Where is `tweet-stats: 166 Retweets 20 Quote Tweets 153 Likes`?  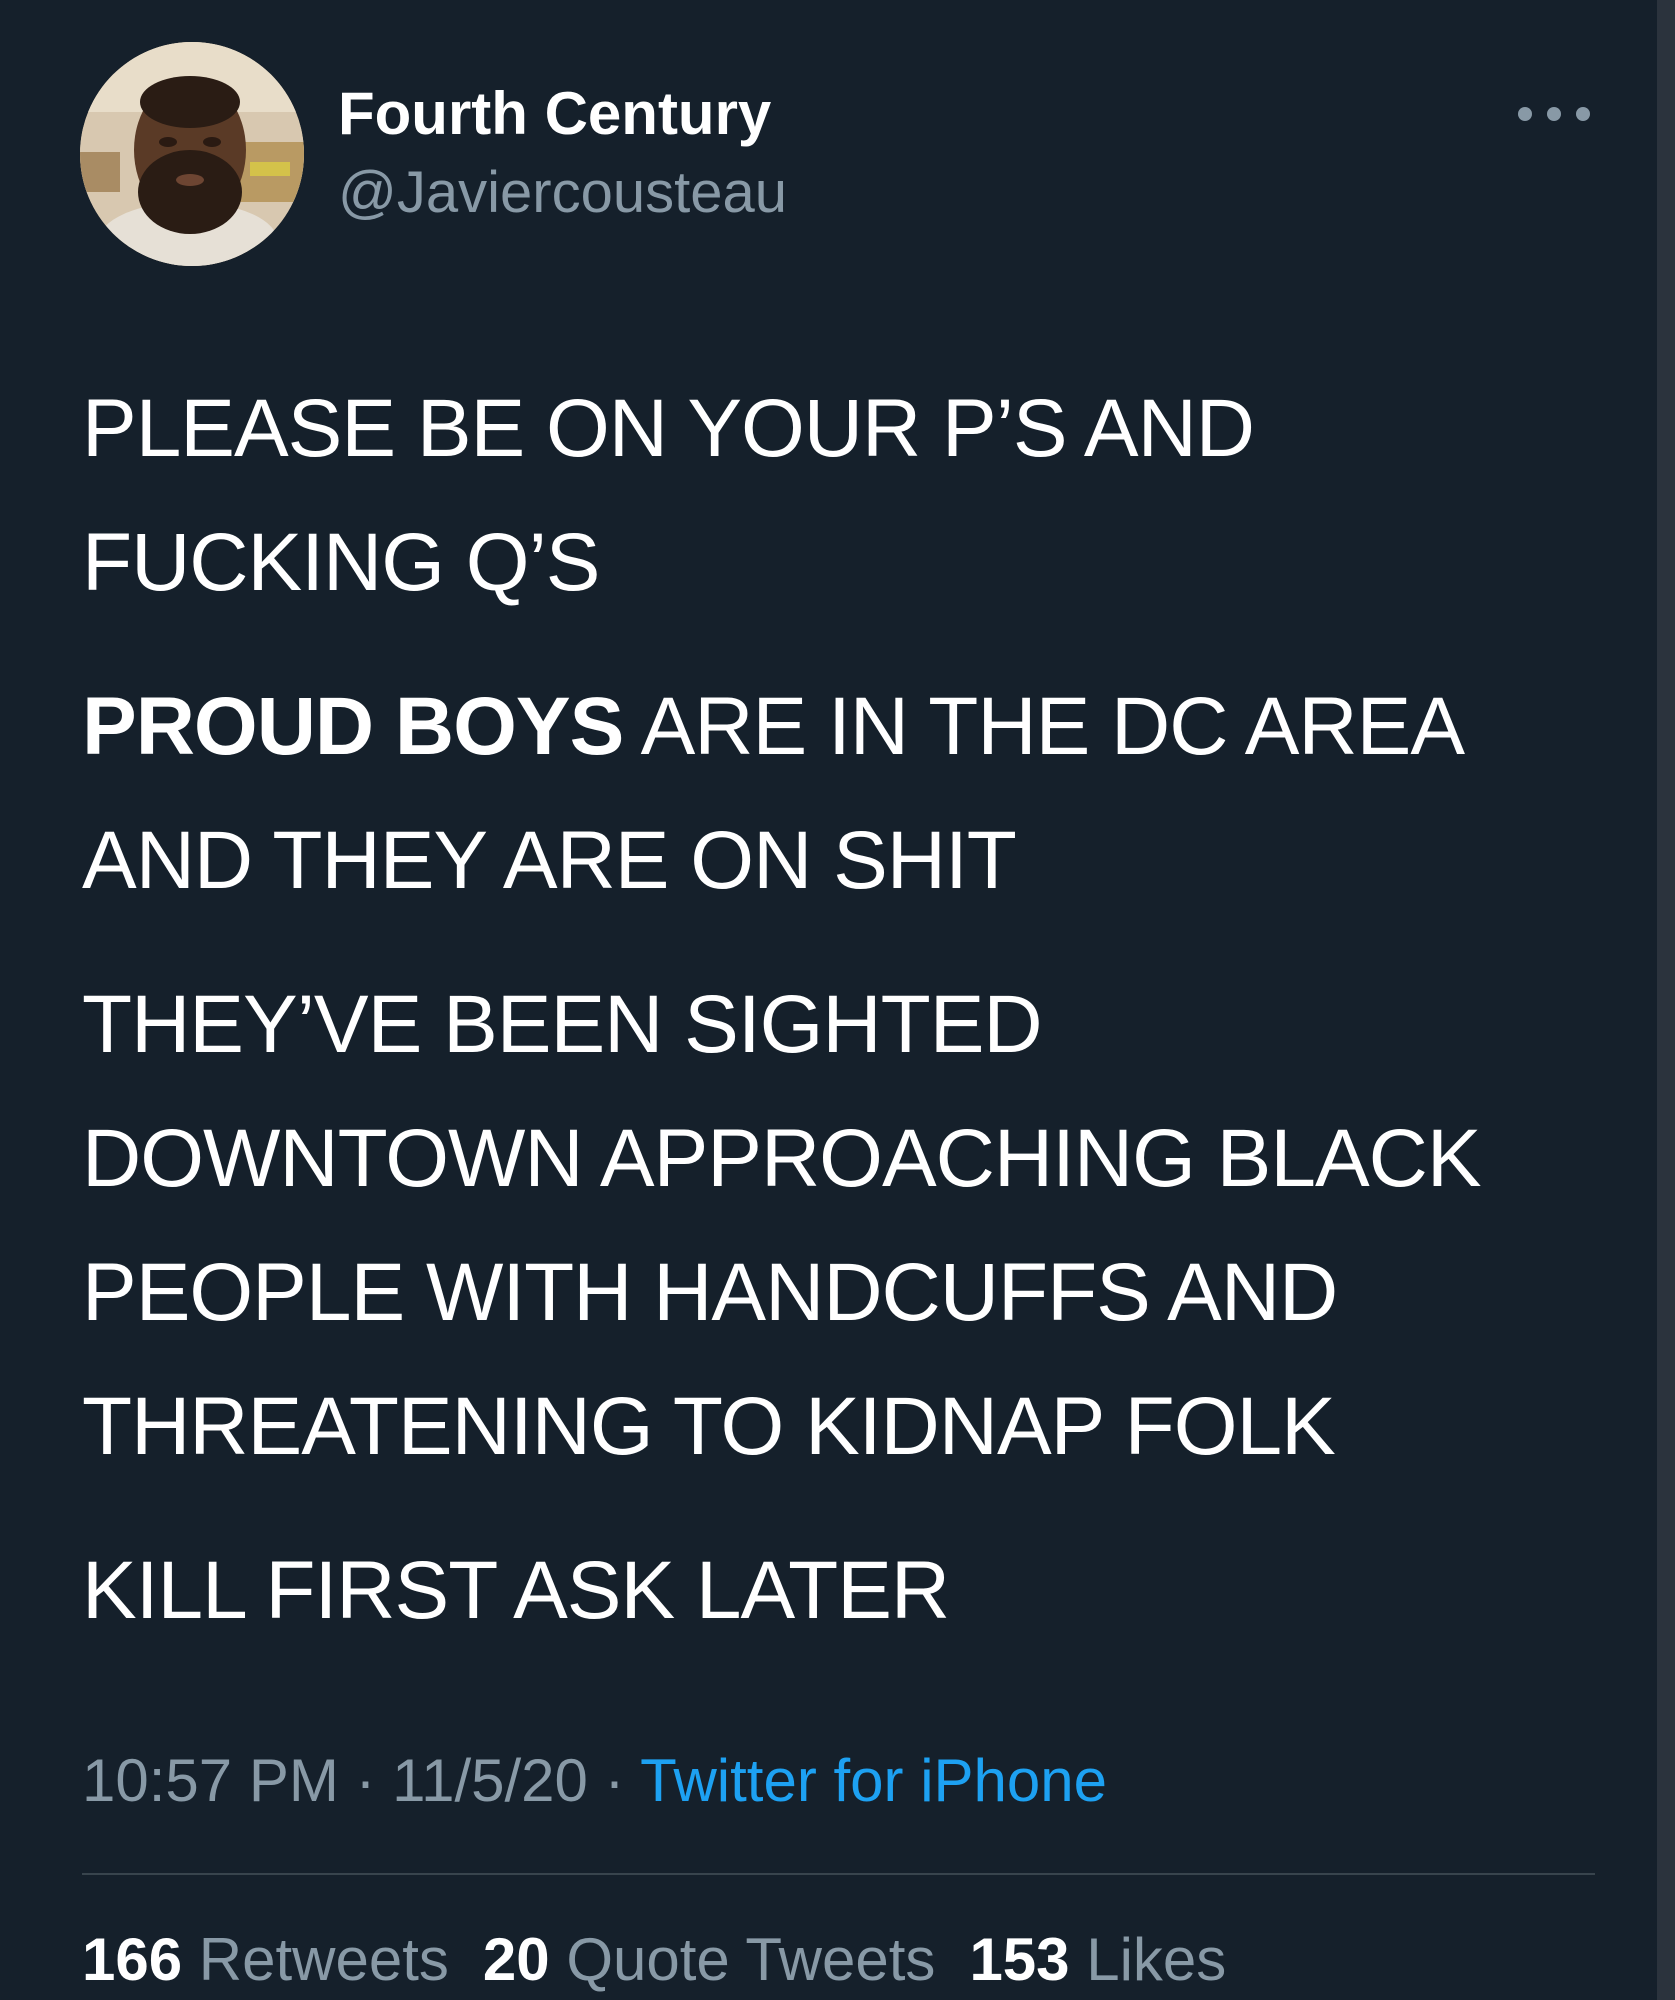 tweet-stats: 166 Retweets 20 Quote Tweets 153 Likes is located at coordinates (671, 1960).